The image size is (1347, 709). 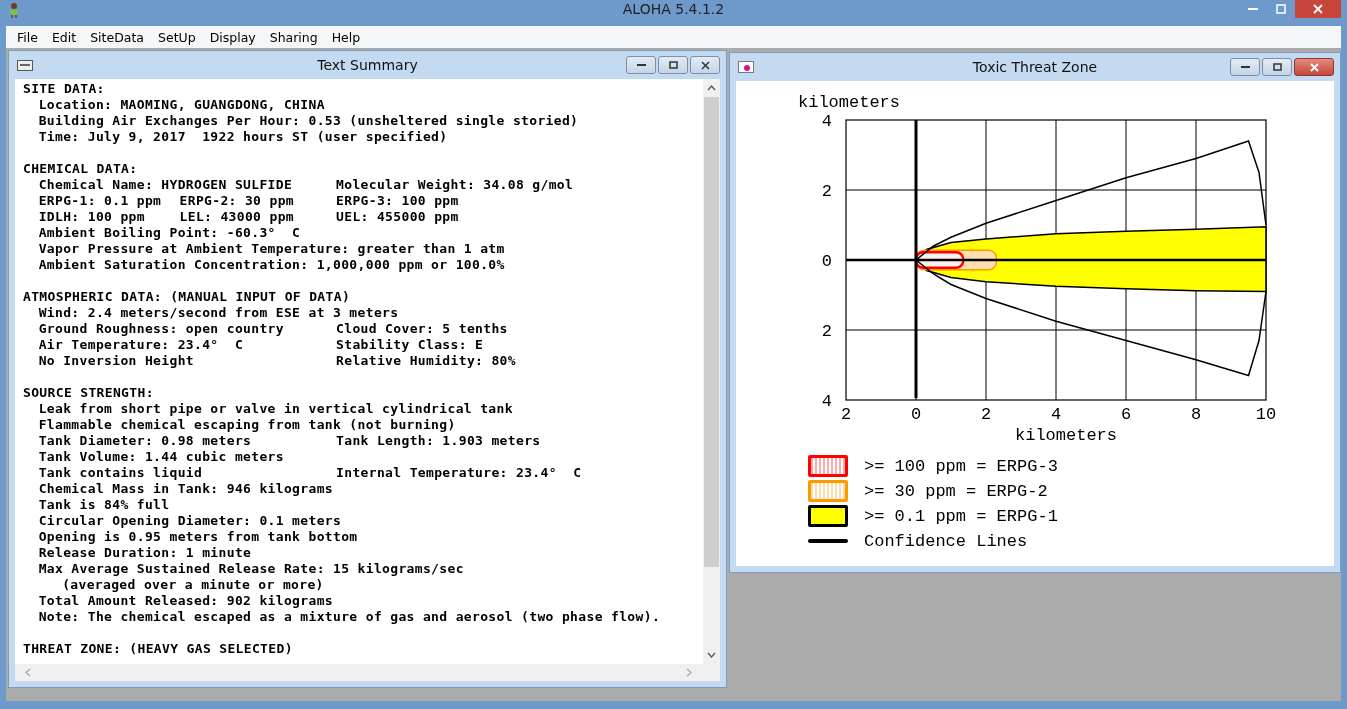 What do you see at coordinates (117, 37) in the screenshot?
I see `menu-item: SiteData` at bounding box center [117, 37].